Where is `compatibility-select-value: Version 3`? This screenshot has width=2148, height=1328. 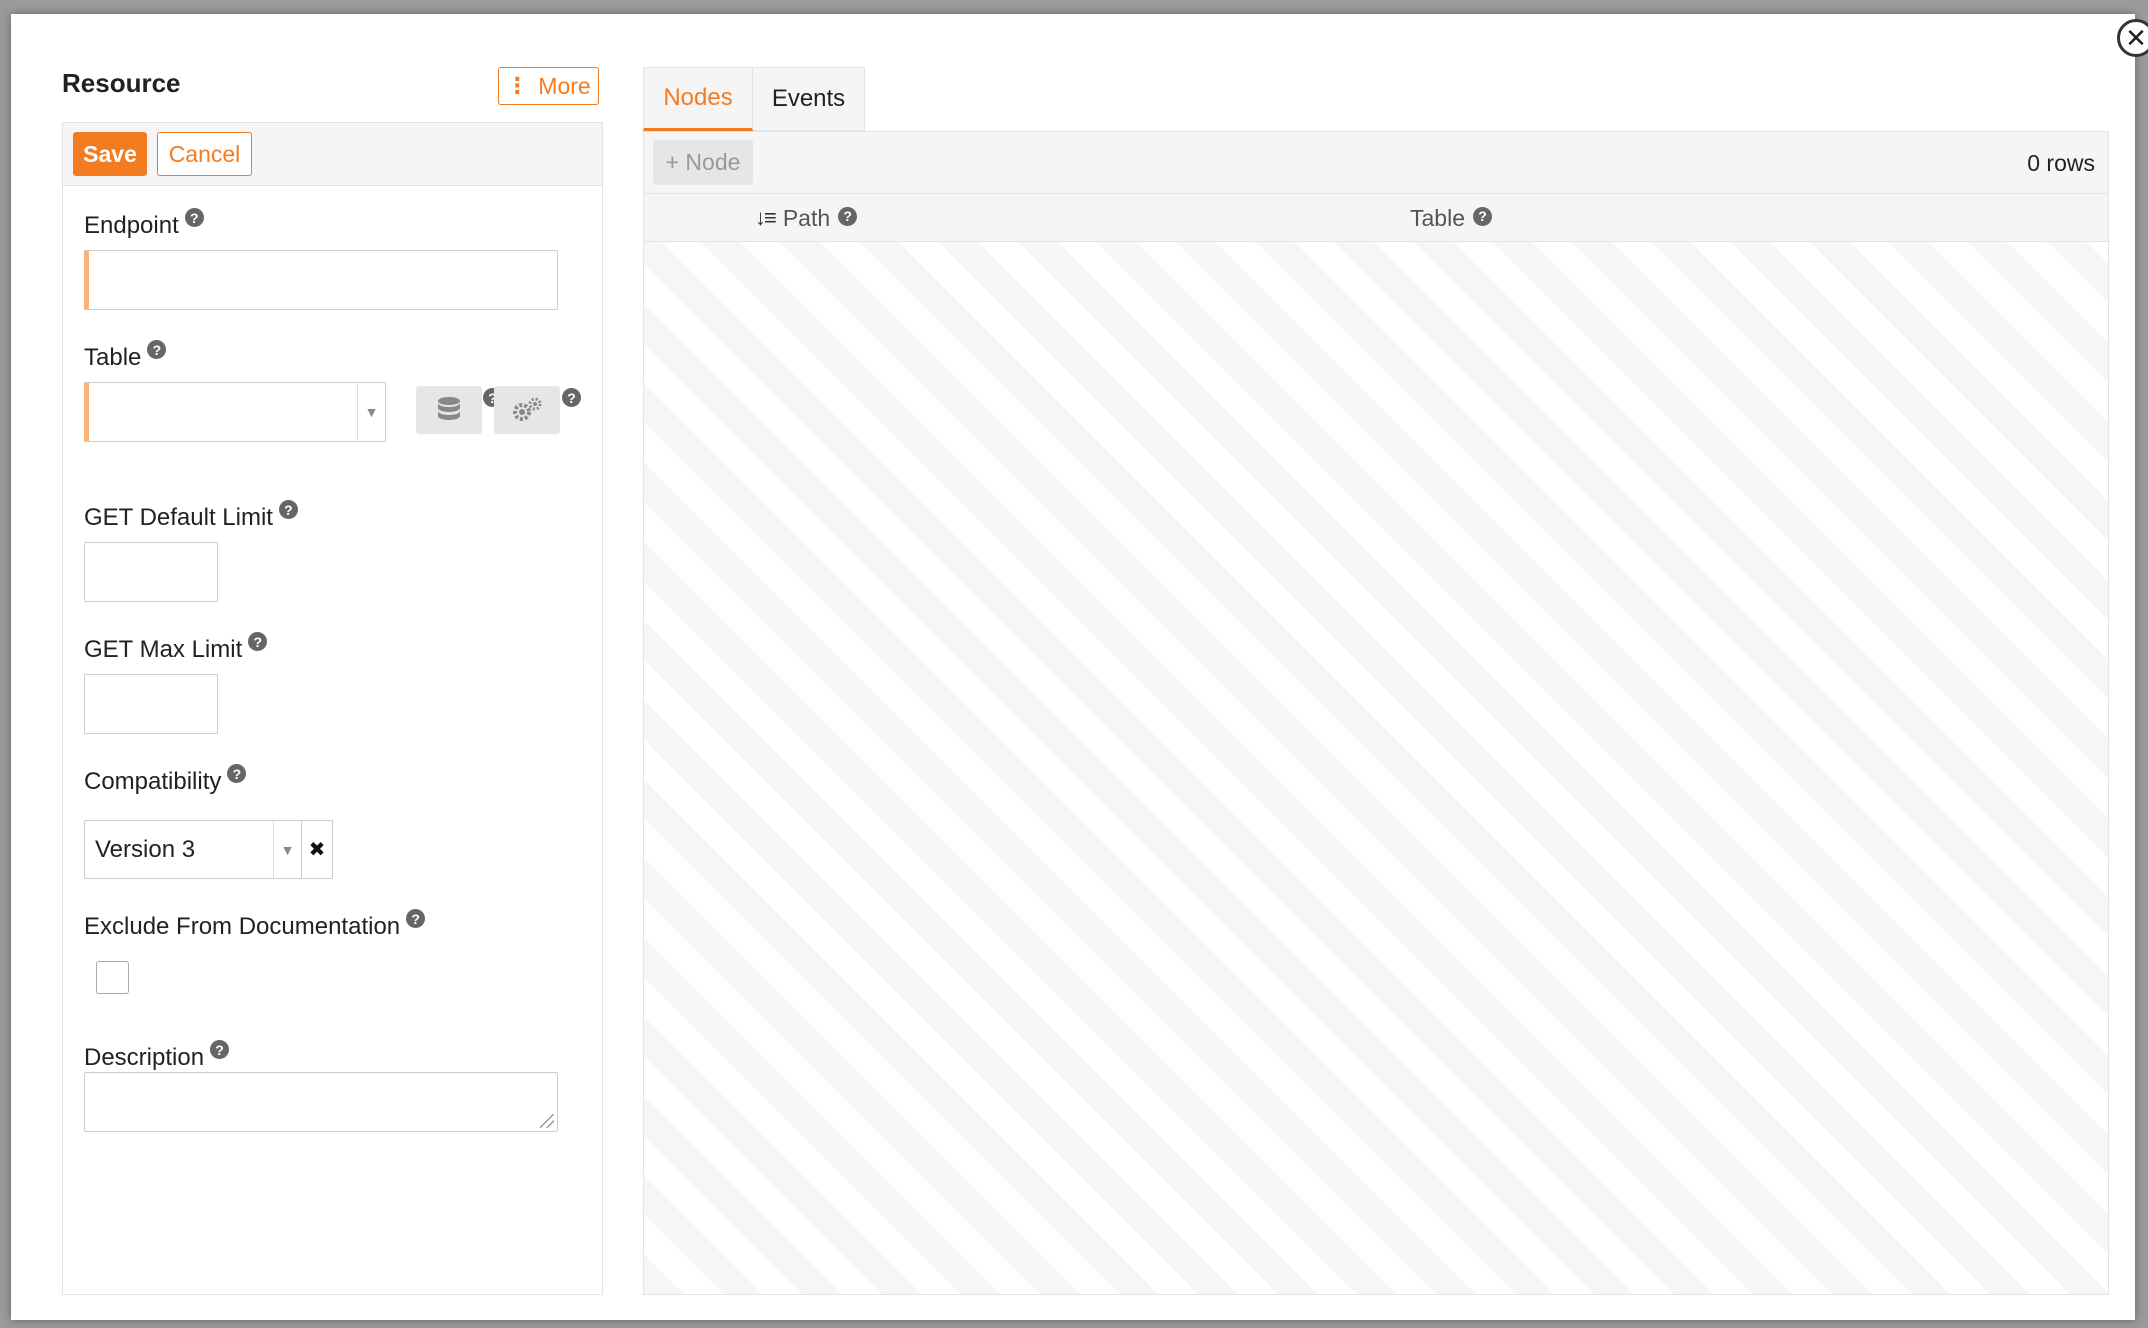 compatibility-select-value: Version 3 is located at coordinates (145, 849).